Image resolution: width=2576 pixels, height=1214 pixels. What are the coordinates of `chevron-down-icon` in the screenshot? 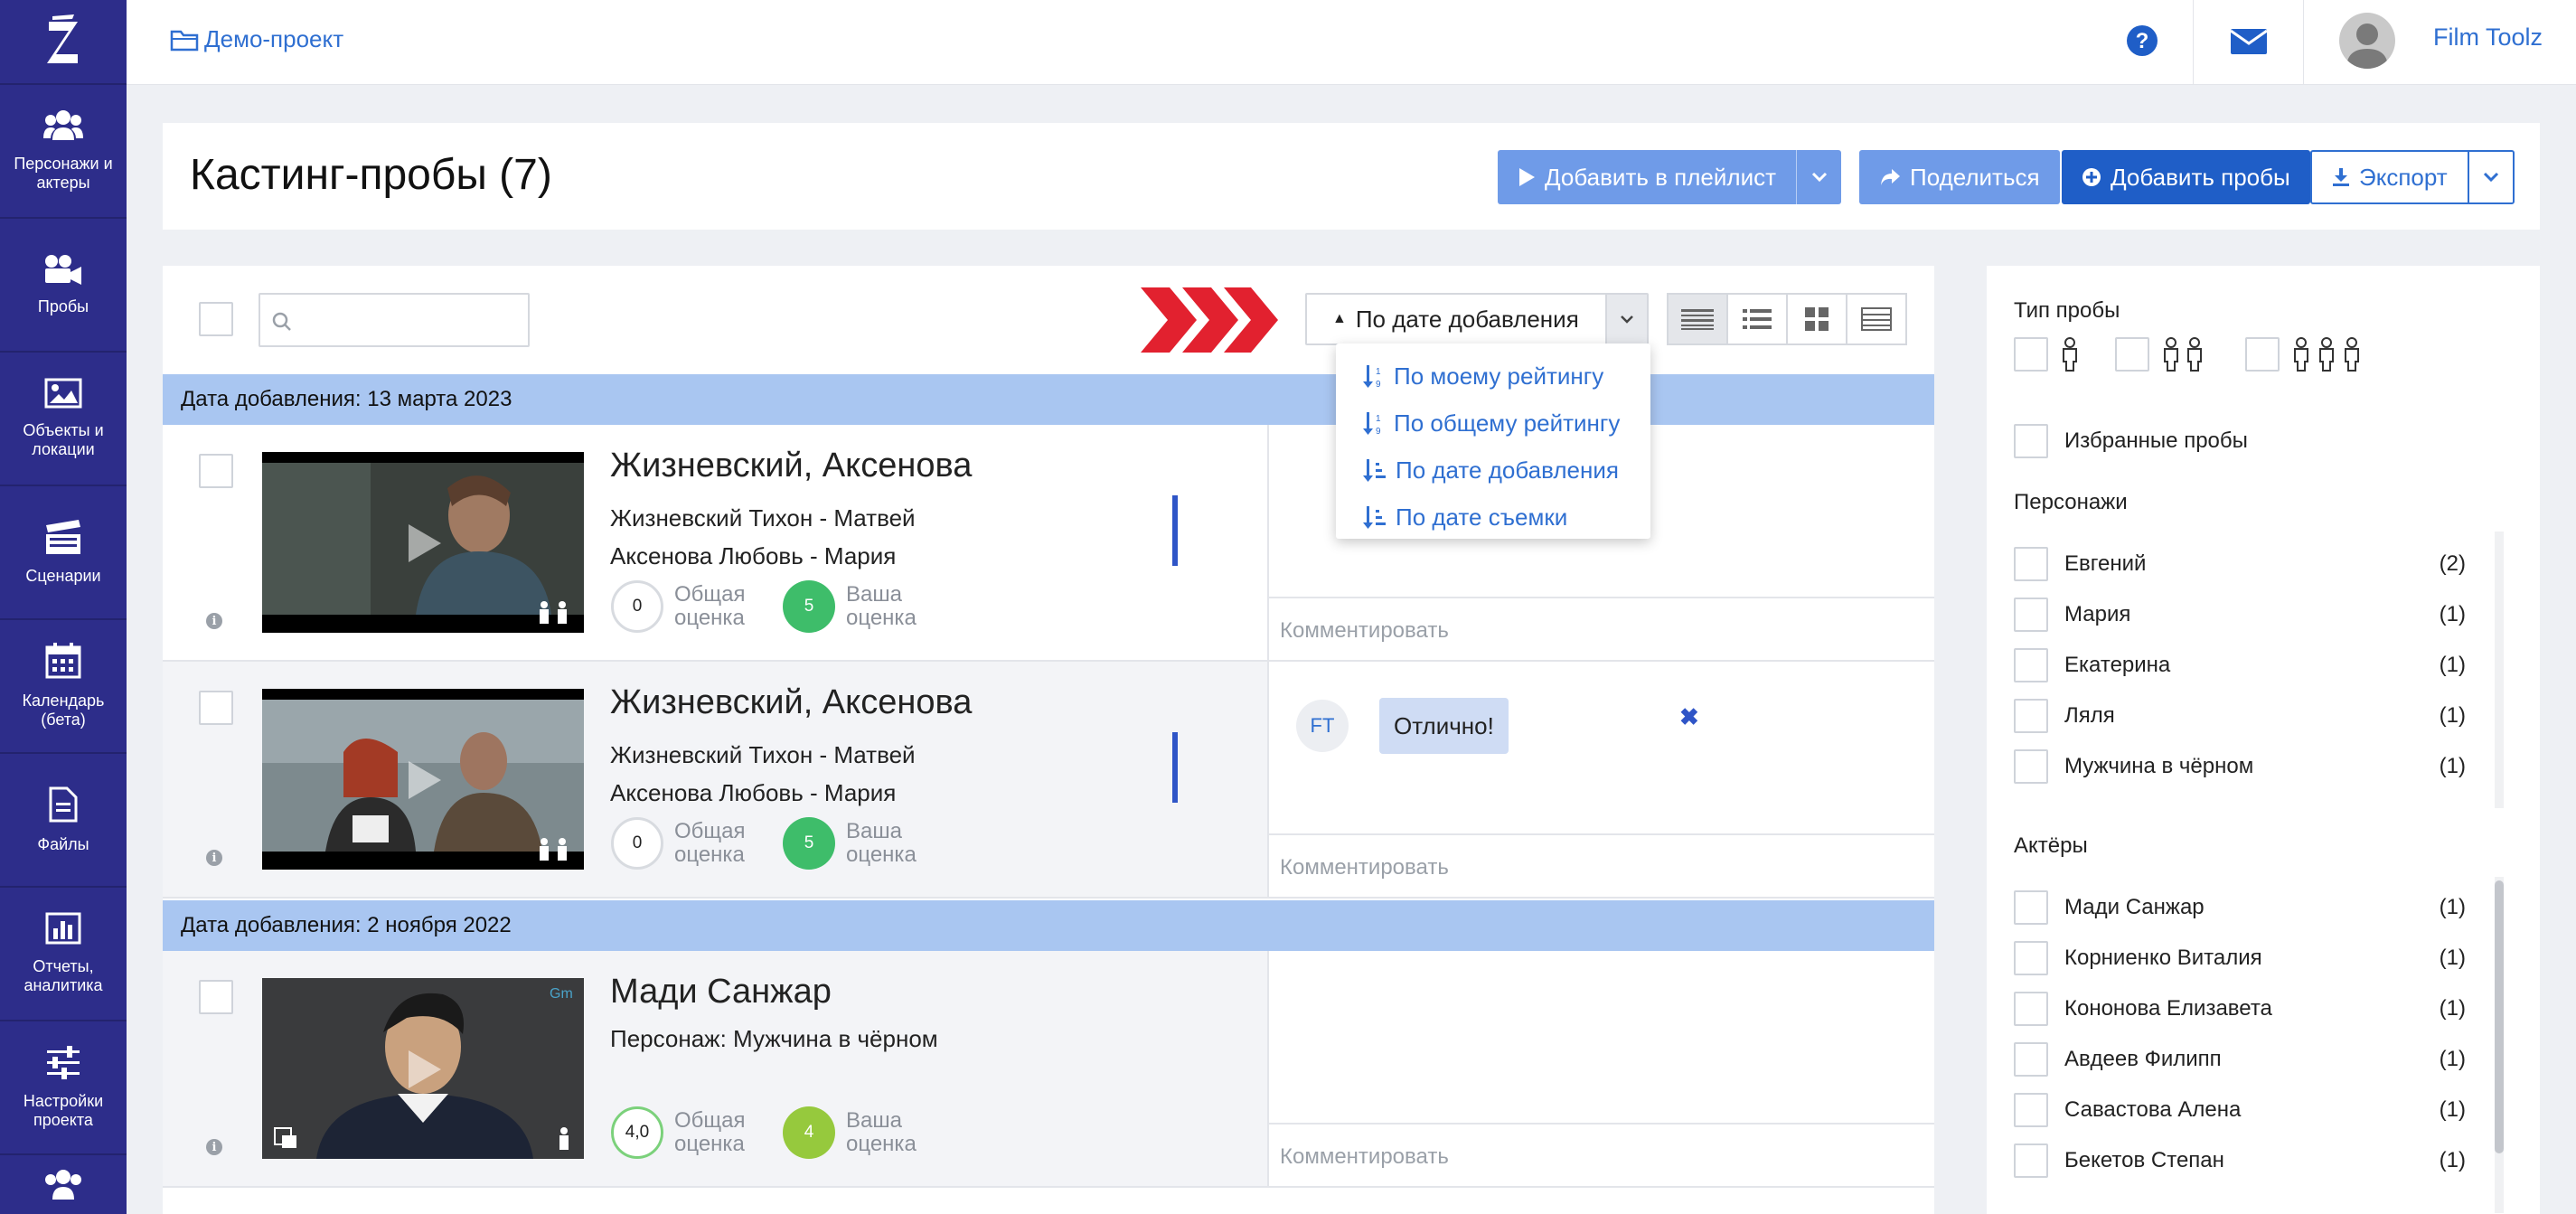 It's located at (2490, 177).